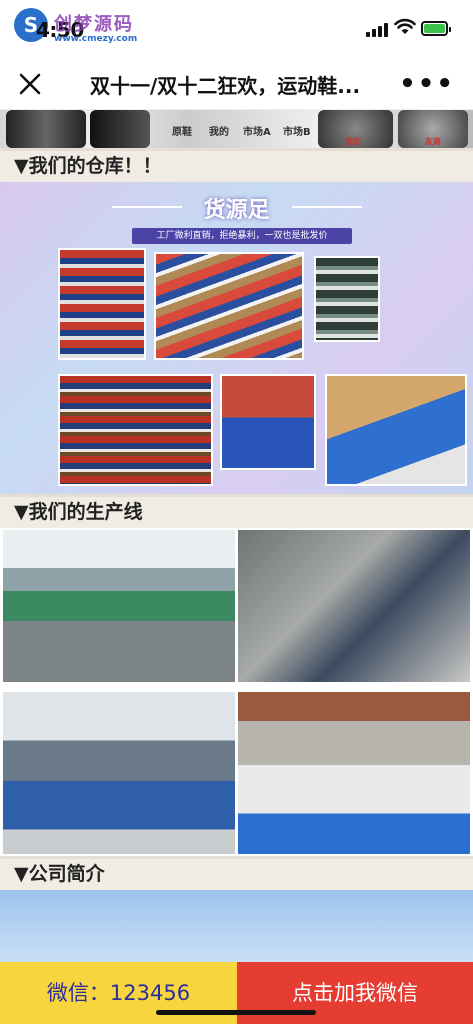 The width and height of the screenshot is (473, 1024). What do you see at coordinates (297, 132) in the screenshot?
I see `strip-label: 市场B` at bounding box center [297, 132].